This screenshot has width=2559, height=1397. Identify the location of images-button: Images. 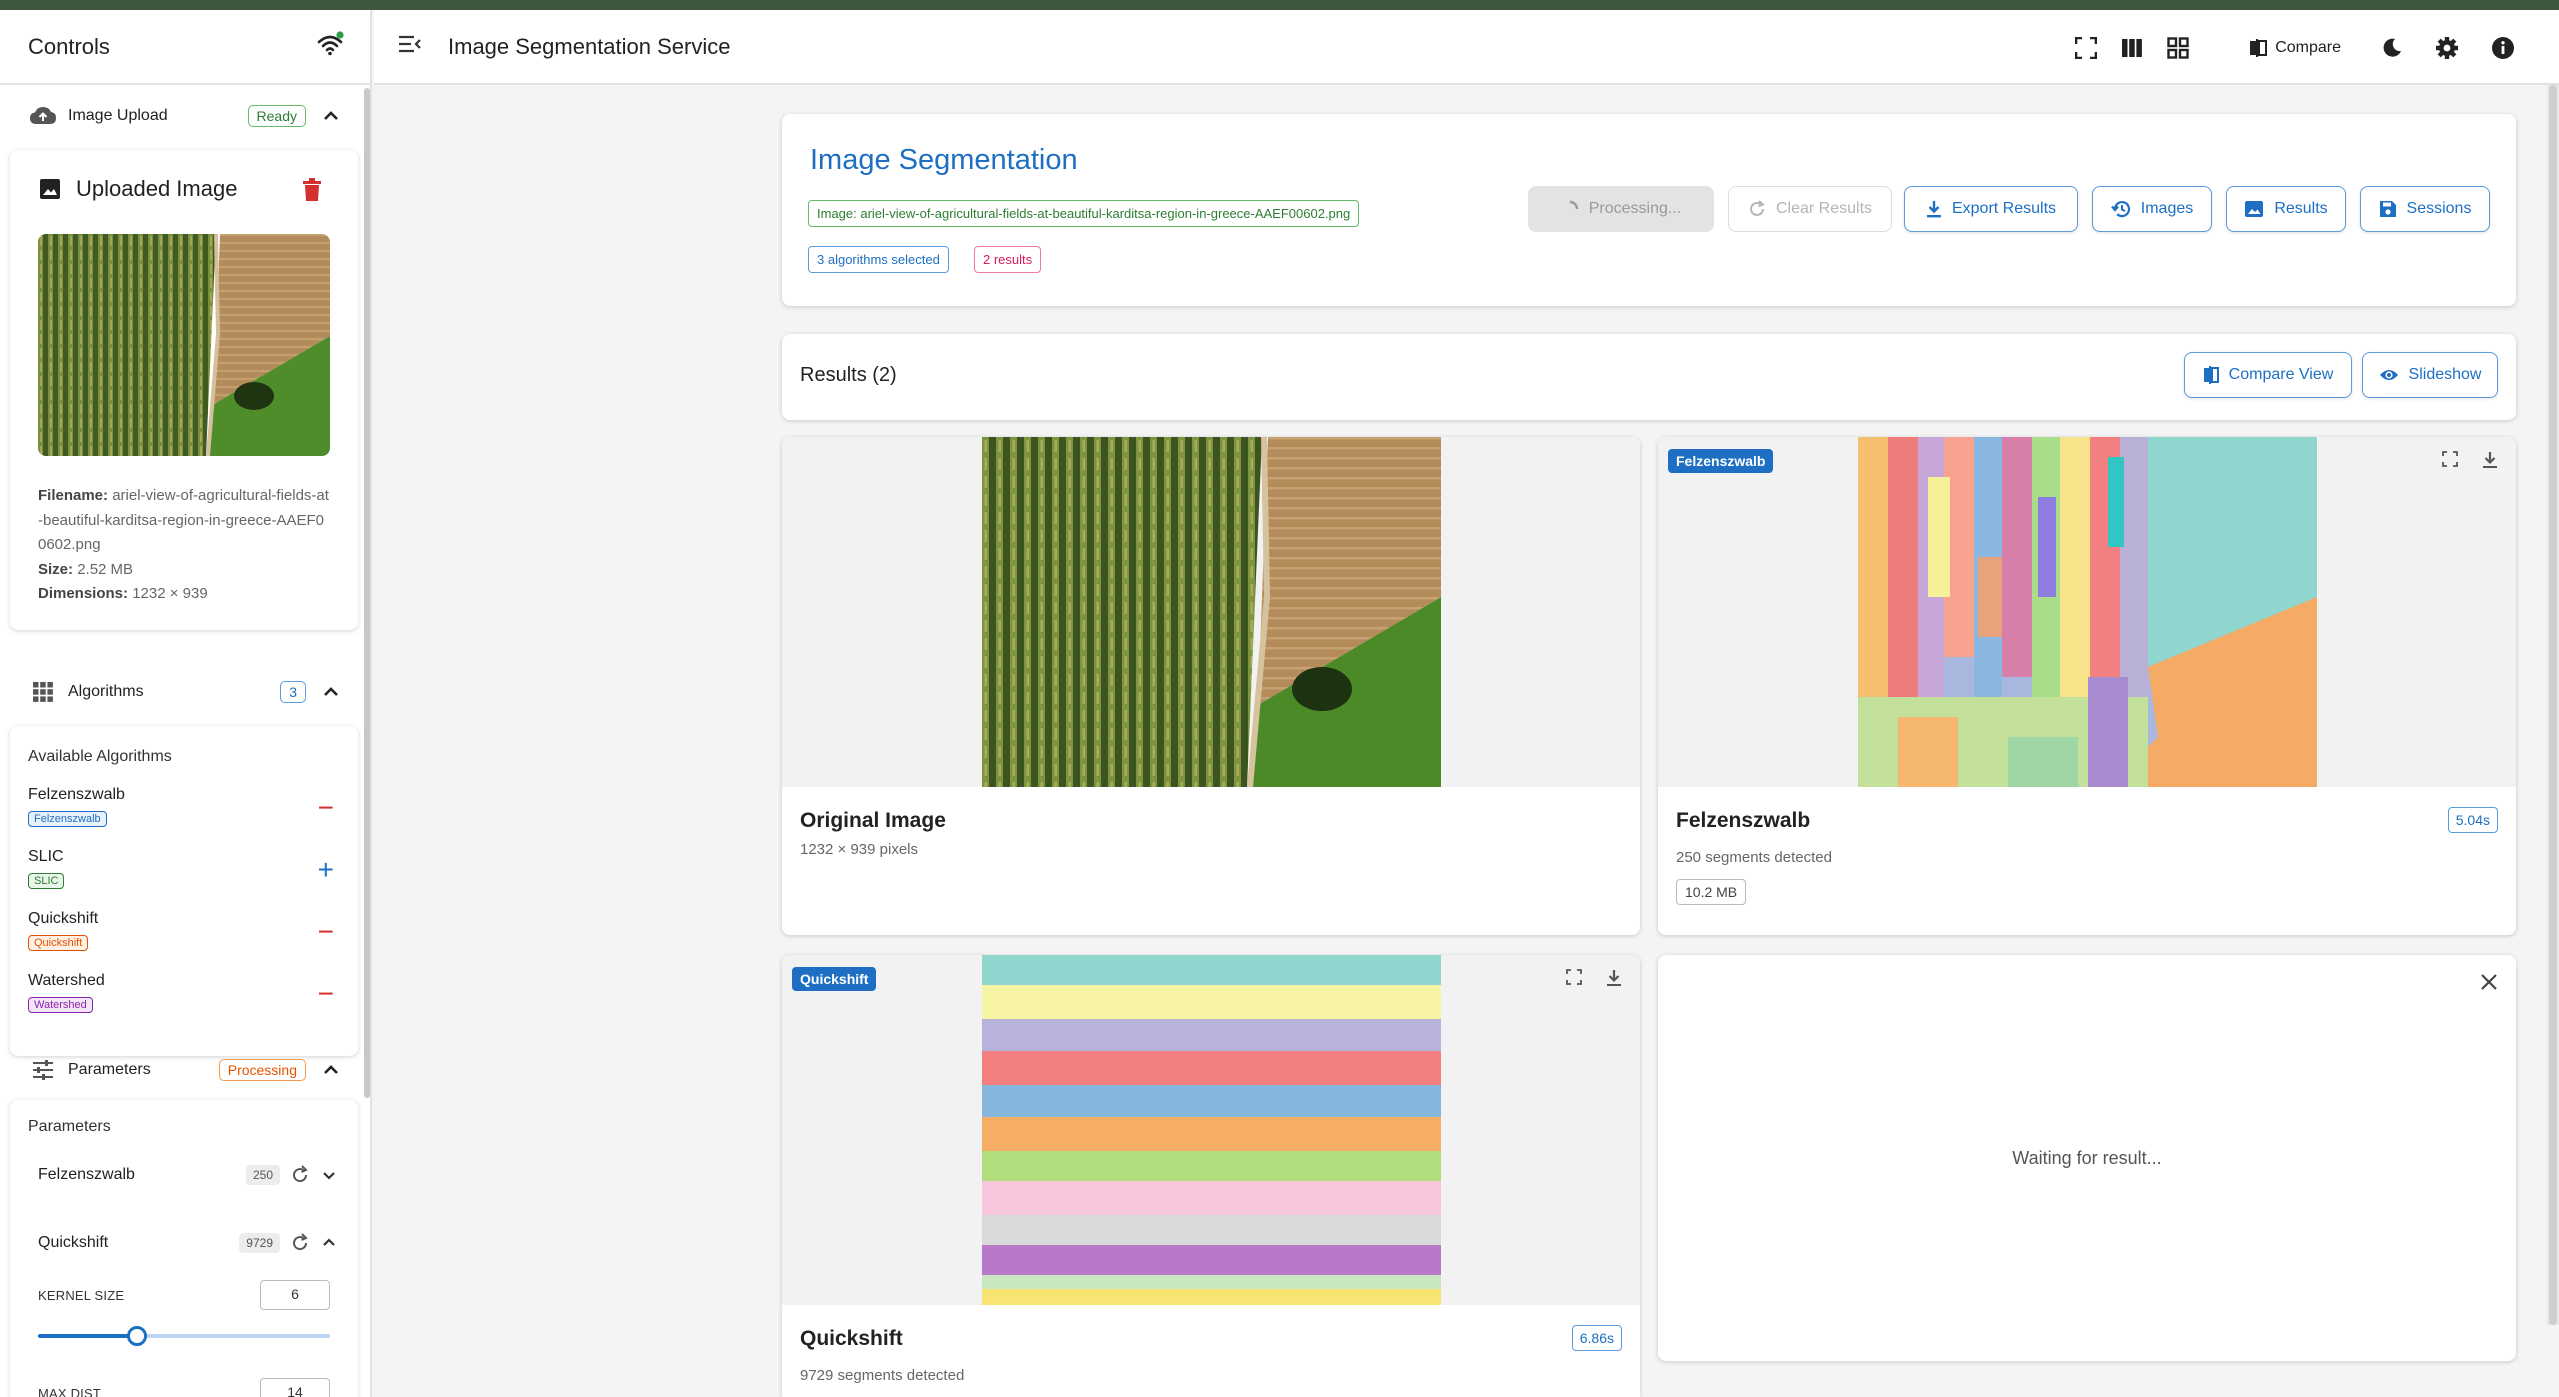
(2152, 209).